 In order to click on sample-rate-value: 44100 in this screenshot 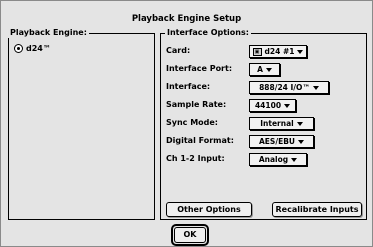, I will do `click(268, 105)`.